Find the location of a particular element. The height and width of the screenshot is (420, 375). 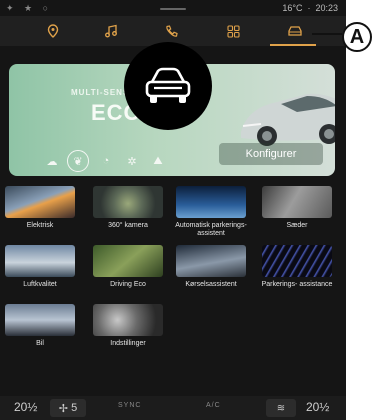

temperature-right: 20½ is located at coordinates (317, 407).